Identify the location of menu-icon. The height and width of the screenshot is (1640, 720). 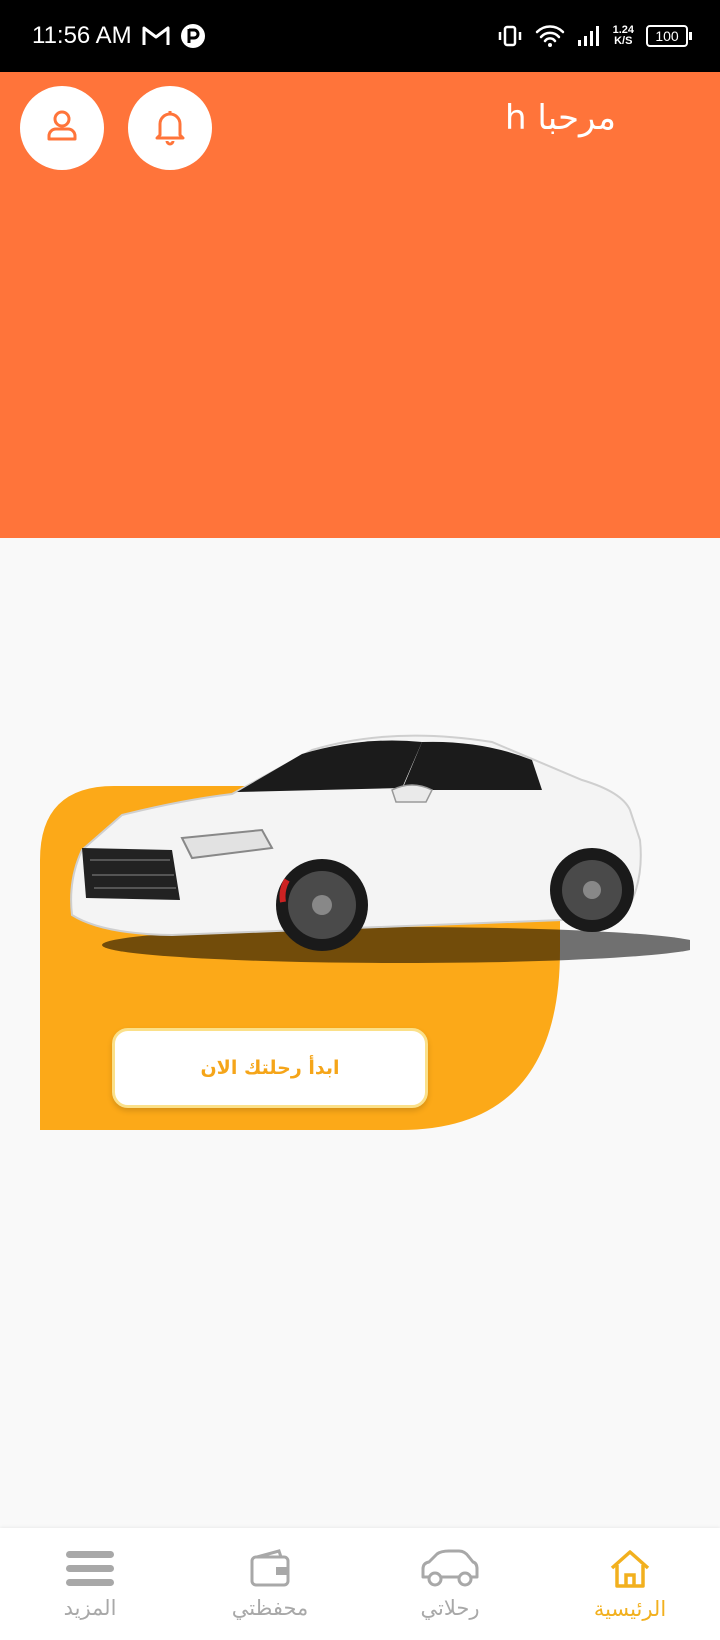
(90, 1571).